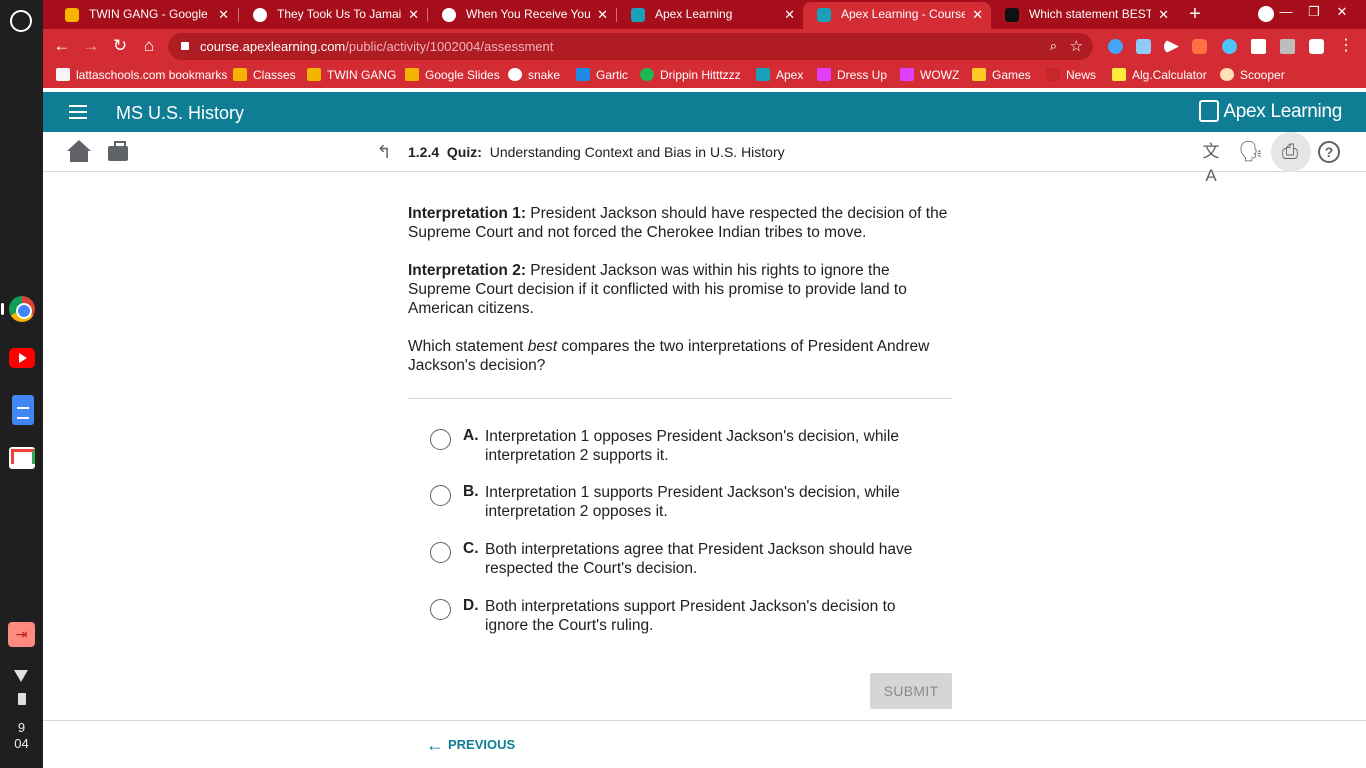 This screenshot has height=768, width=1366. What do you see at coordinates (852, 75) in the screenshot?
I see `bookmark-item: Dress Up` at bounding box center [852, 75].